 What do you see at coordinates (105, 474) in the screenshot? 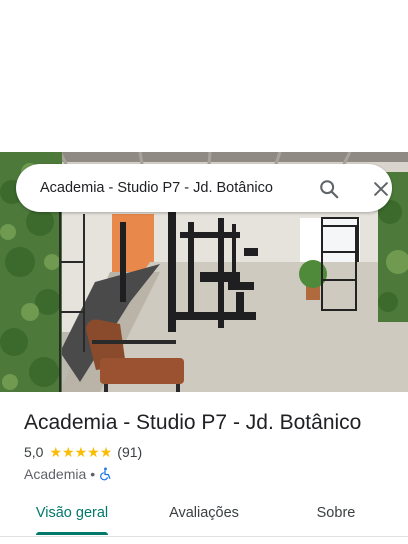
I see `wheelchair-icon` at bounding box center [105, 474].